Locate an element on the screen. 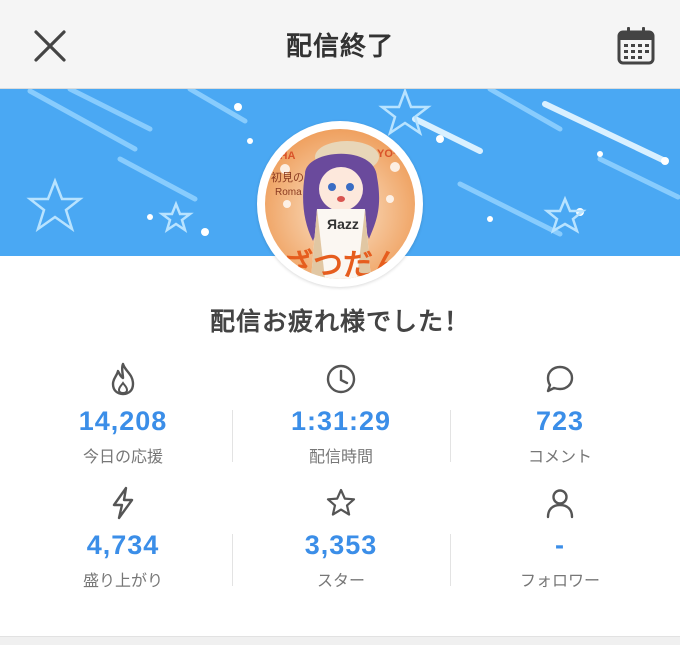  svg-text: OHA is located at coordinates (283, 156).